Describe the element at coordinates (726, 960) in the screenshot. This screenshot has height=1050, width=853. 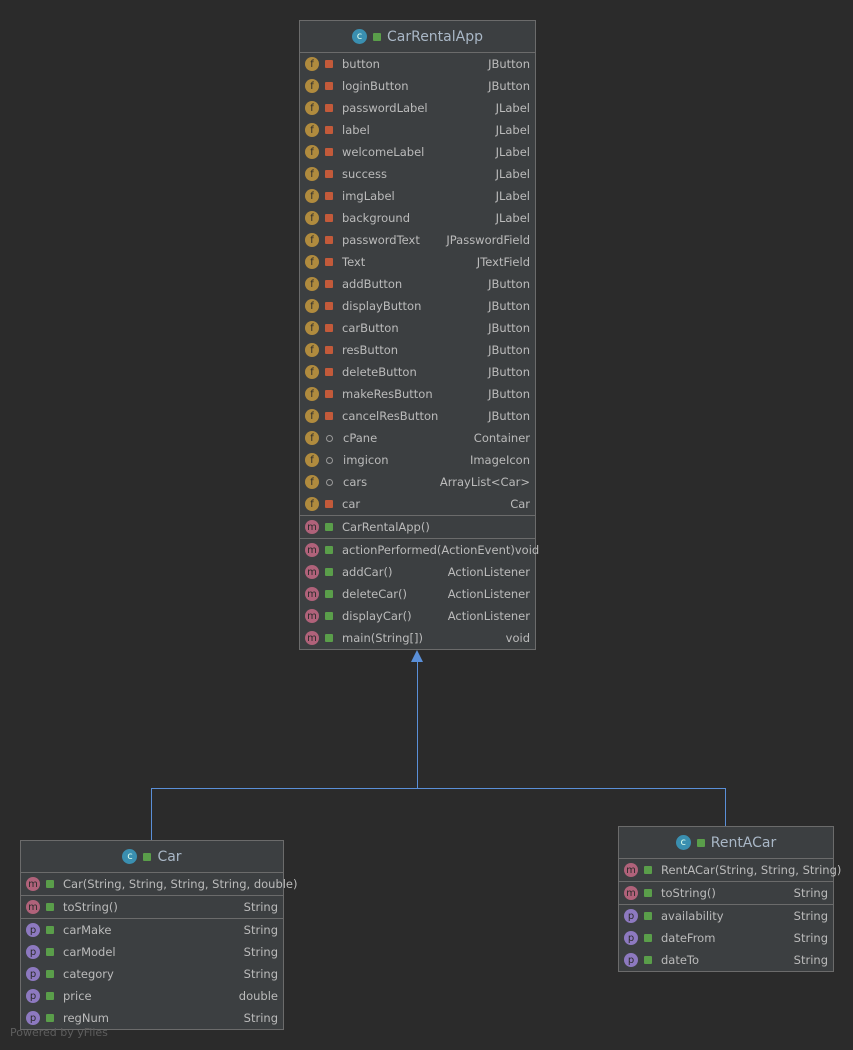
I see `property-row: p dateTo String` at that location.